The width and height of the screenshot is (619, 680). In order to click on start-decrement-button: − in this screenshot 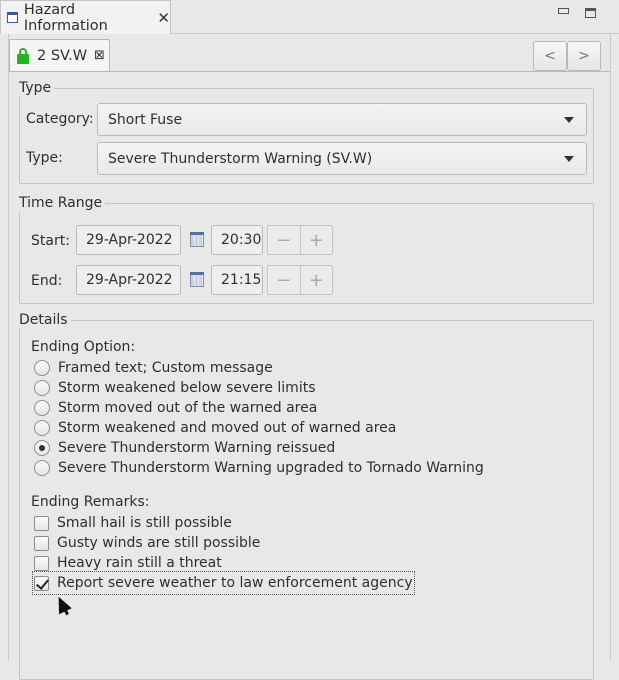, I will do `click(283, 240)`.